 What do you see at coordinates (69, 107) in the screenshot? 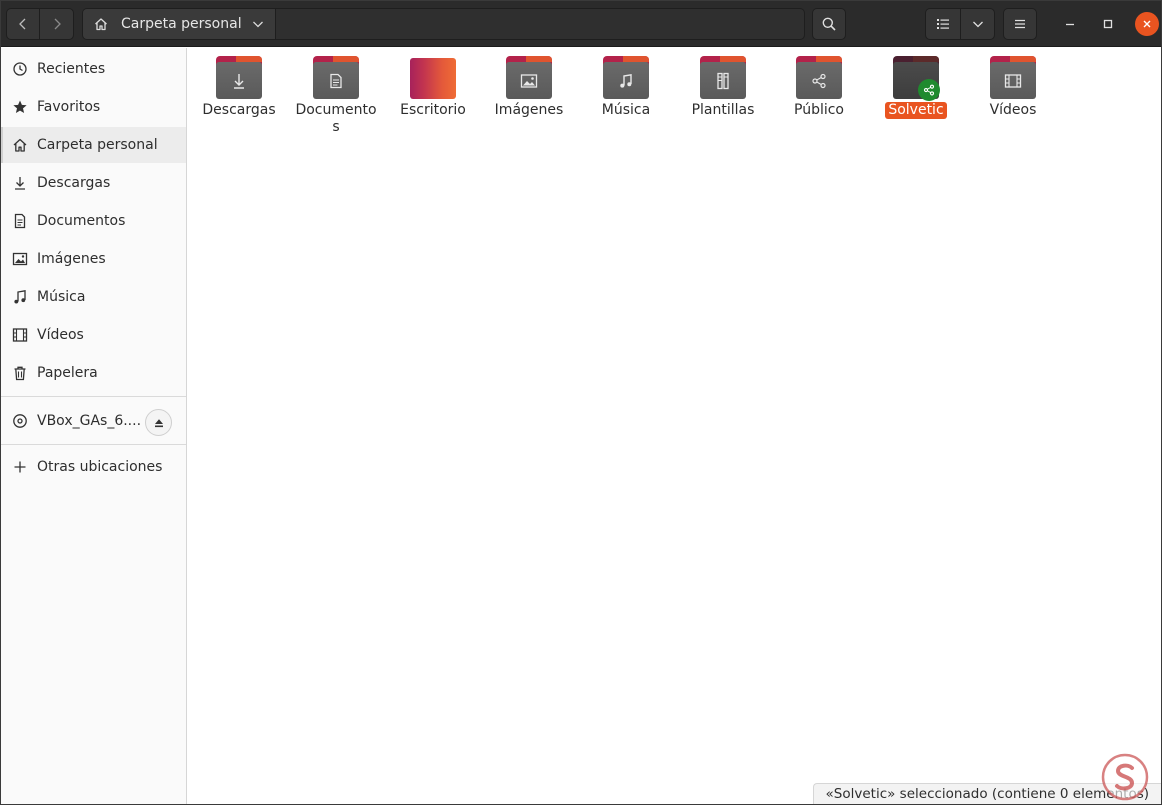
I see `sidebar-item-label: Favoritos` at bounding box center [69, 107].